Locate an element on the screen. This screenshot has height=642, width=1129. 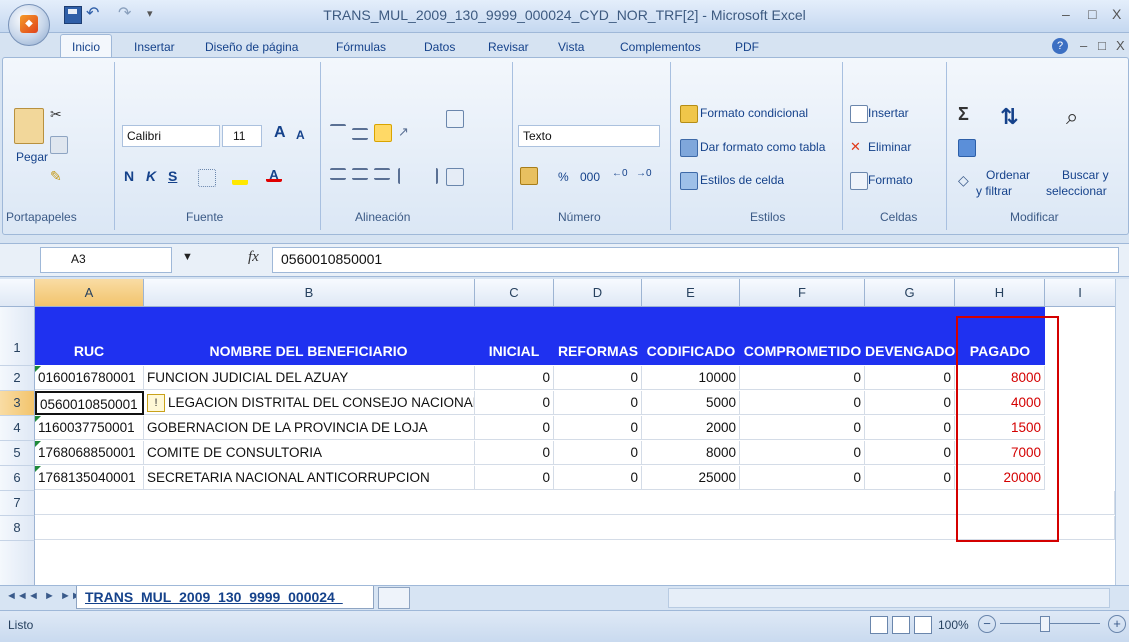
cell-codificado: 2000 is located at coordinates (691, 428).